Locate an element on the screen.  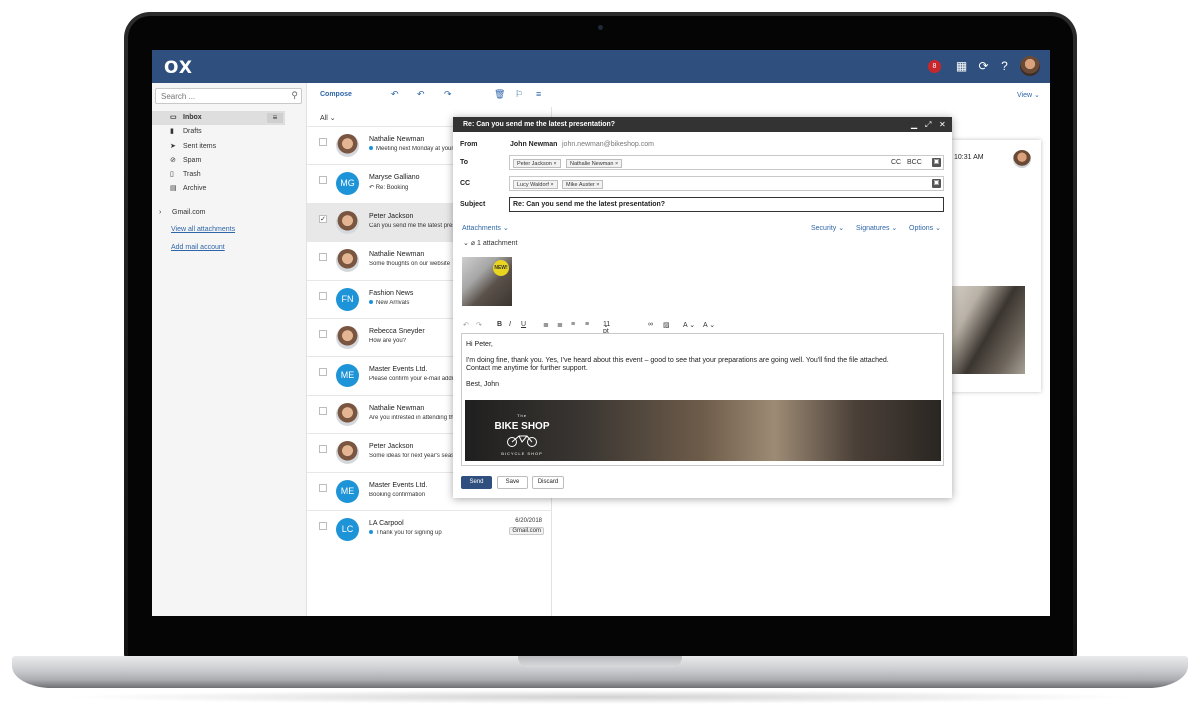
forward-icon: ↷ is located at coordinates (448, 94).